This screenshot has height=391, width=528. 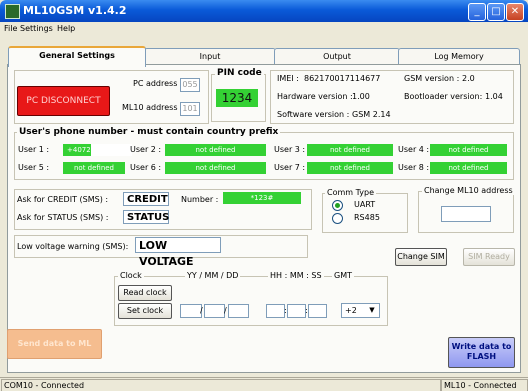 What do you see at coordinates (238, 311) in the screenshot?
I see `day-field` at bounding box center [238, 311].